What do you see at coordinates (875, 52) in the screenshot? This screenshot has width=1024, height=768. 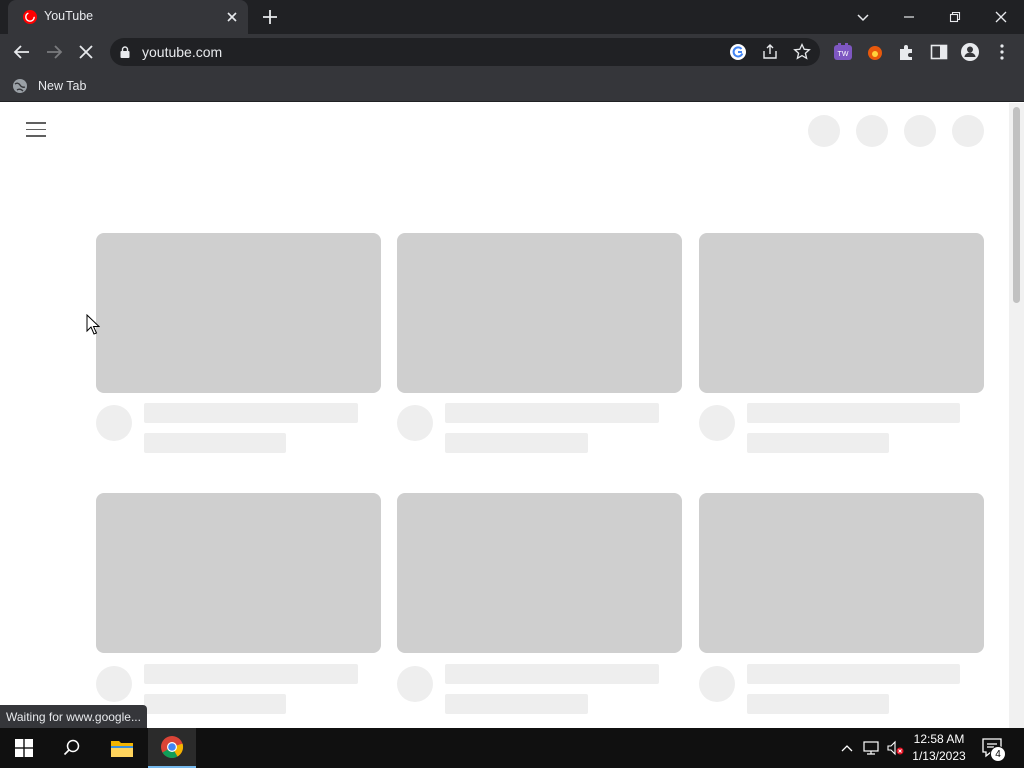 I see `extension-fox-icon` at bounding box center [875, 52].